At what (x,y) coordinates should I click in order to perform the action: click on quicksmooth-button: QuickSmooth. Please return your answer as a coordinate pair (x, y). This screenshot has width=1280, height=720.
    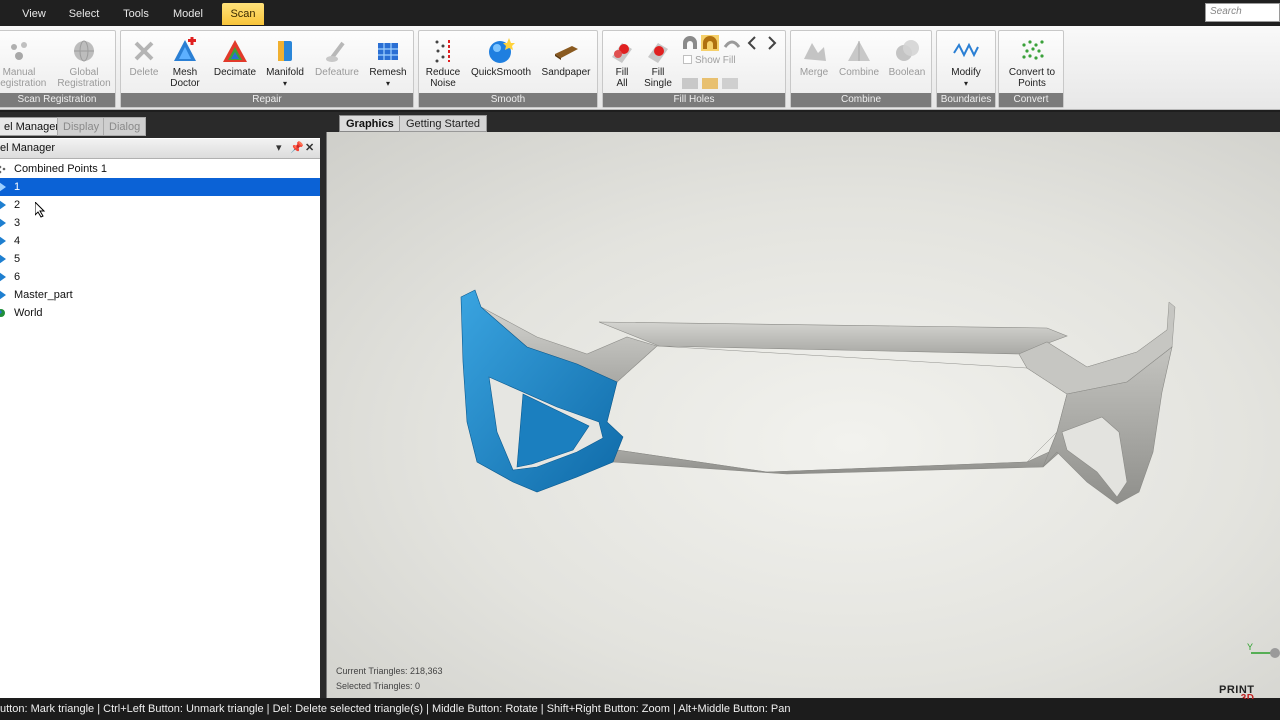
    Looking at the image, I should click on (501, 55).